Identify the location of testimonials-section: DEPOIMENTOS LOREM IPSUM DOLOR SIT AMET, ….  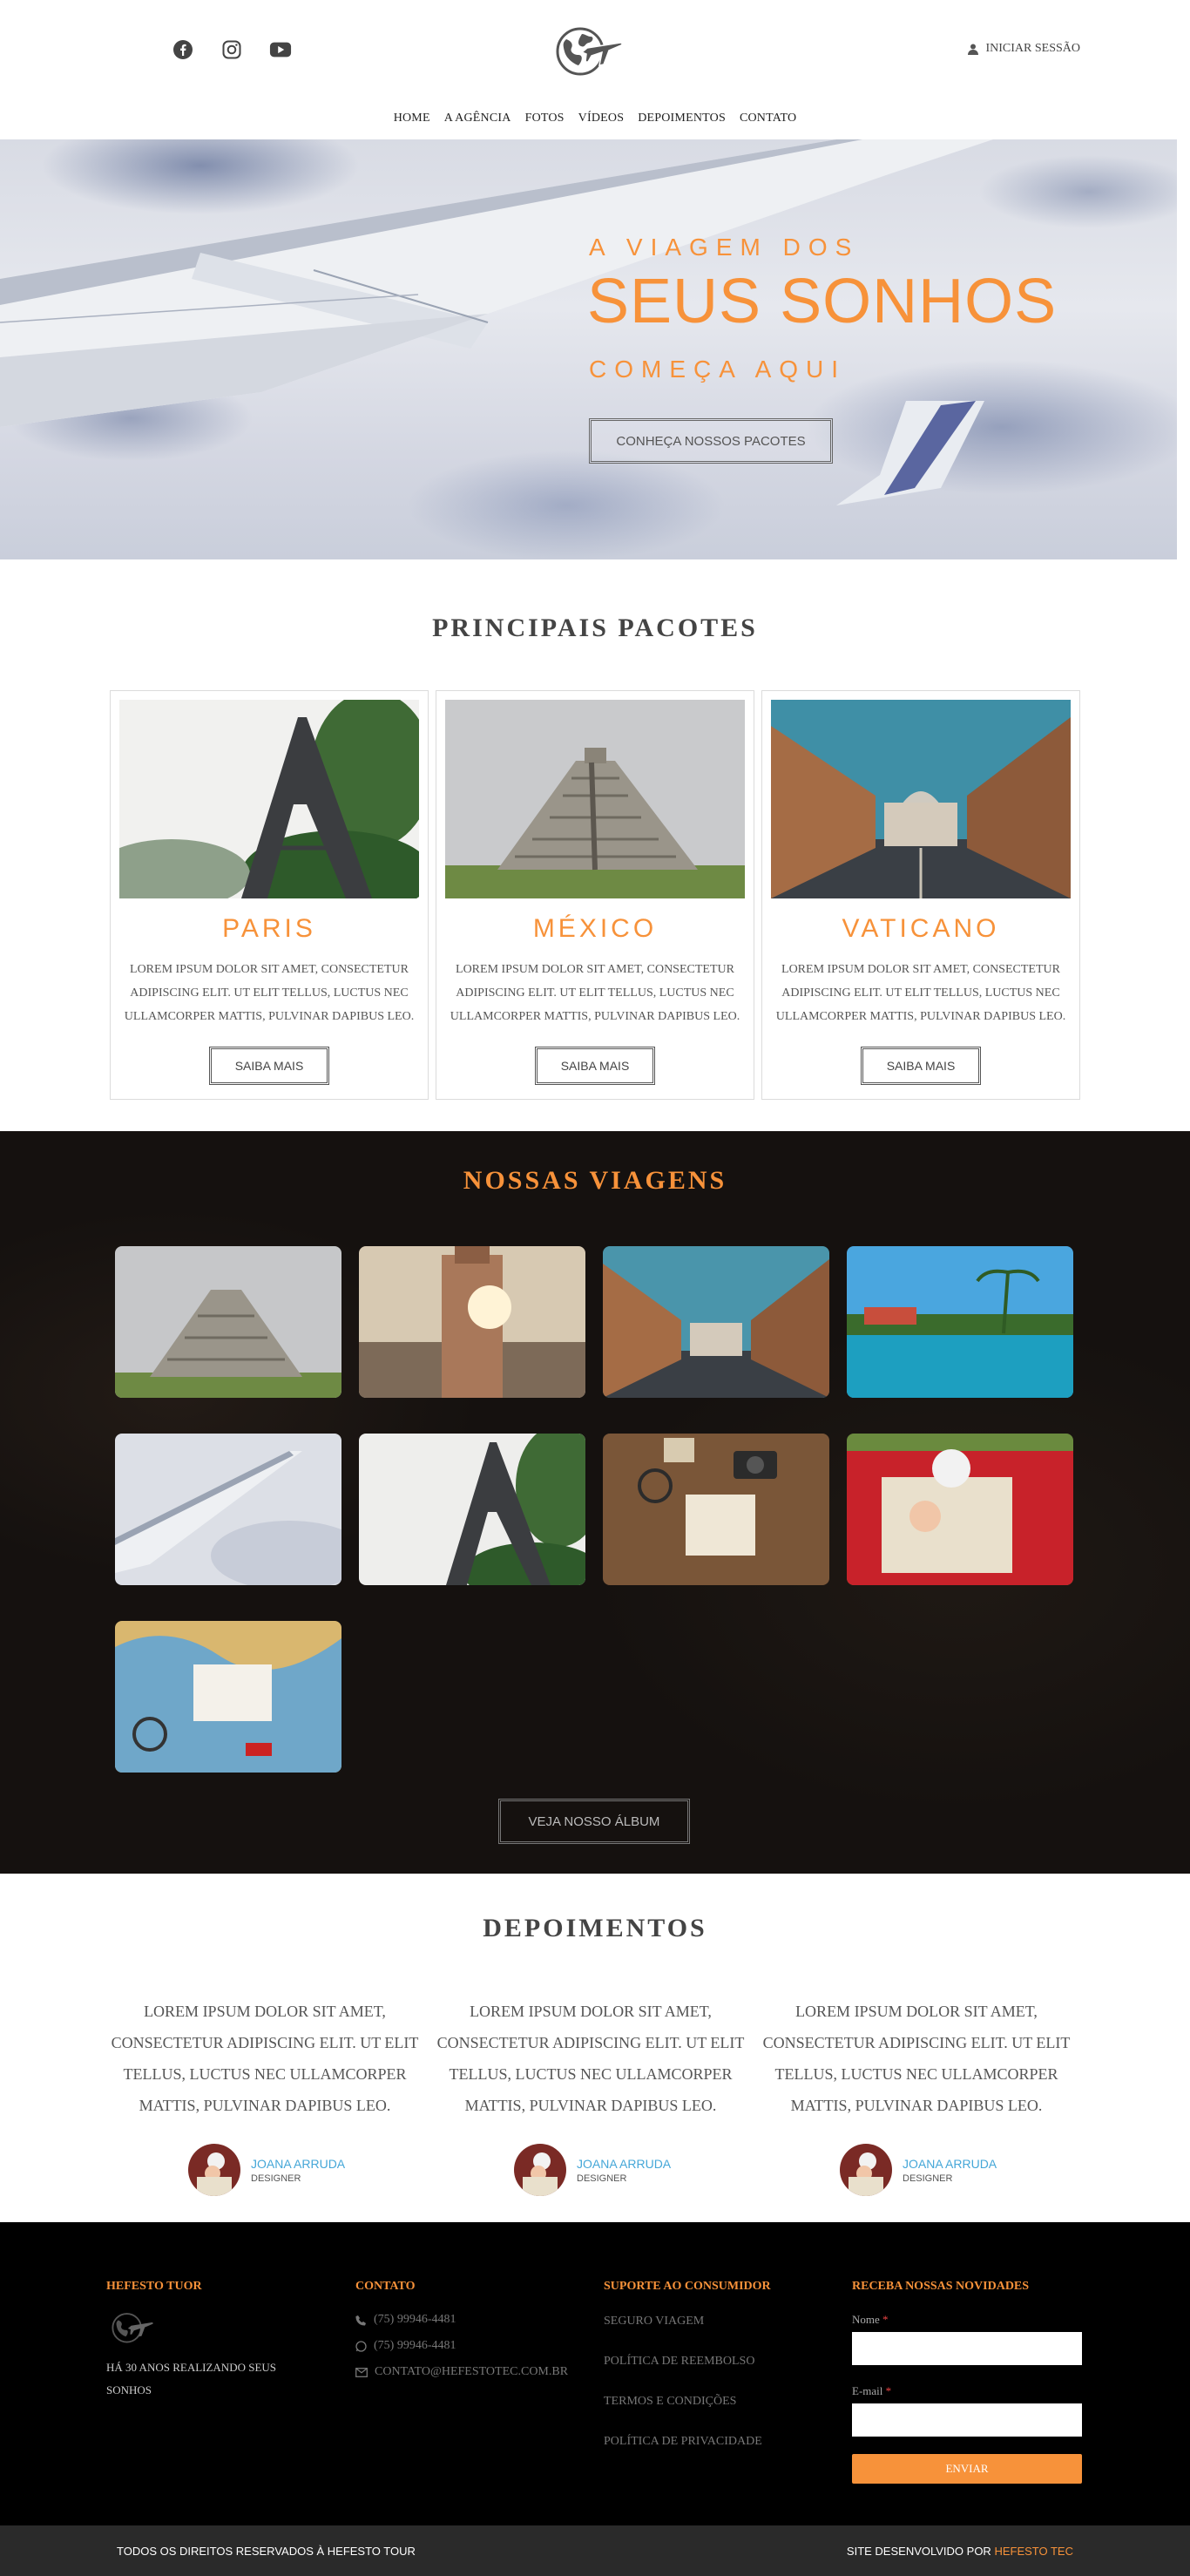
(595, 2048).